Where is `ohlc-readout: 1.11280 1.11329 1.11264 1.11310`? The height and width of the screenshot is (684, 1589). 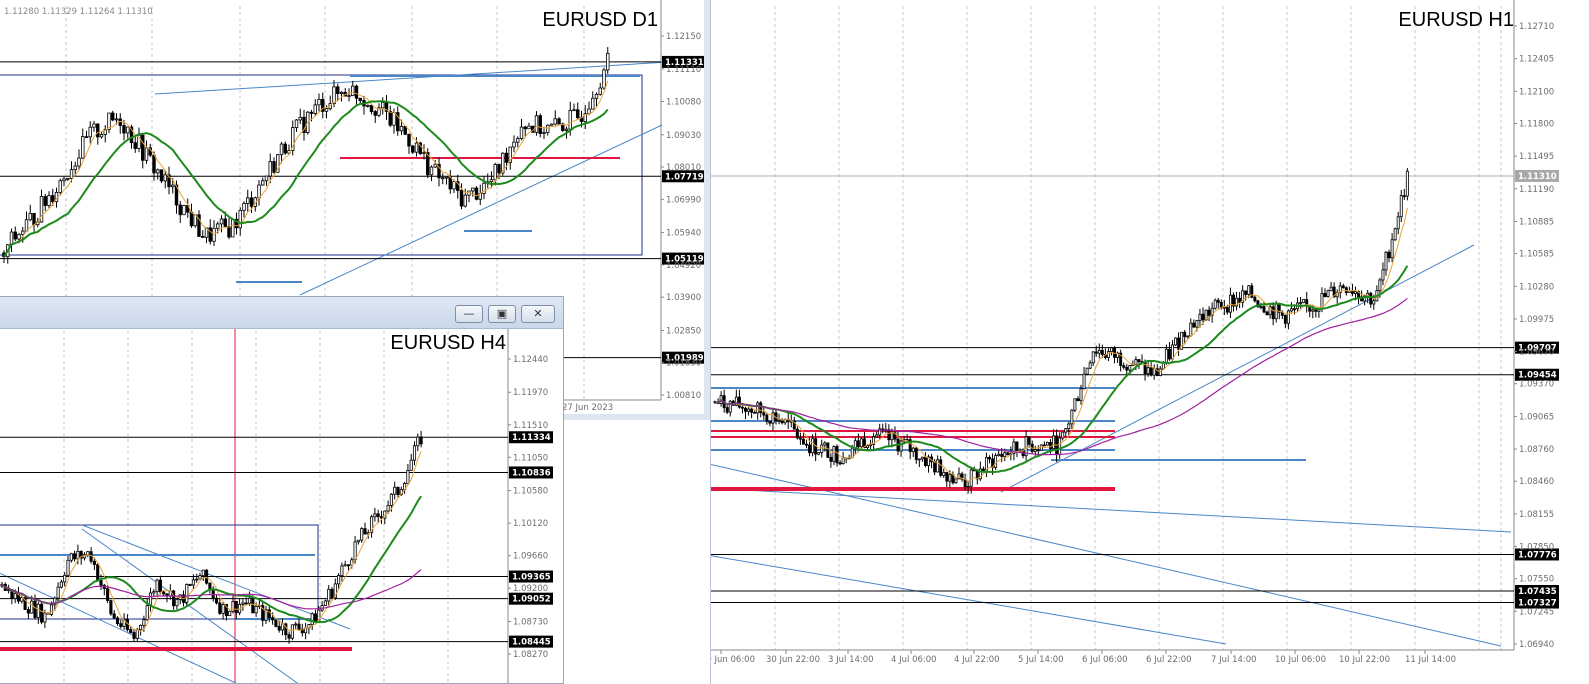
ohlc-readout: 1.11280 1.11329 1.11264 1.11310 is located at coordinates (78, 12).